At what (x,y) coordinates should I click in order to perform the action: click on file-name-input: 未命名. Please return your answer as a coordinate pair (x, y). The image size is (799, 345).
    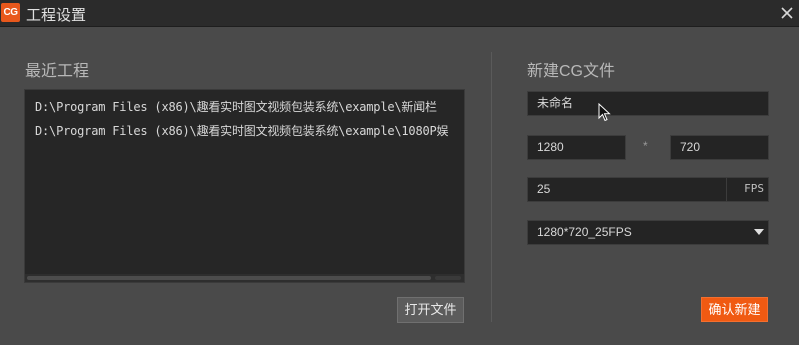
    Looking at the image, I should click on (648, 103).